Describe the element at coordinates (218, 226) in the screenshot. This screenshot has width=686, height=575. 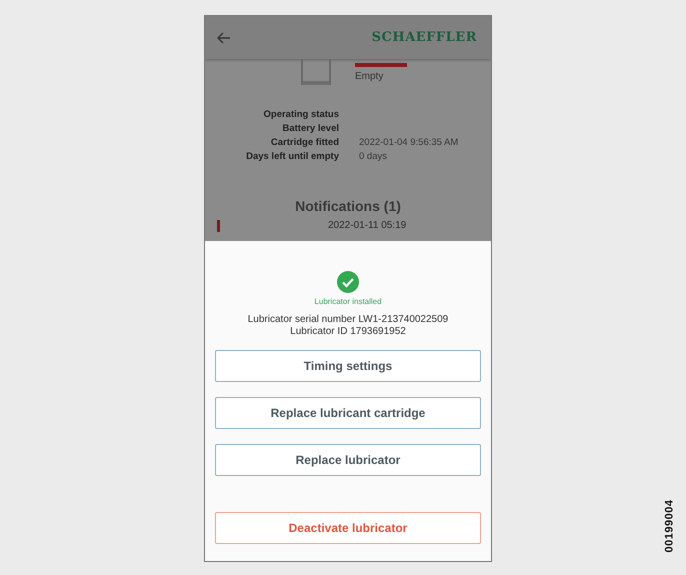
I see `notification-marker` at that location.